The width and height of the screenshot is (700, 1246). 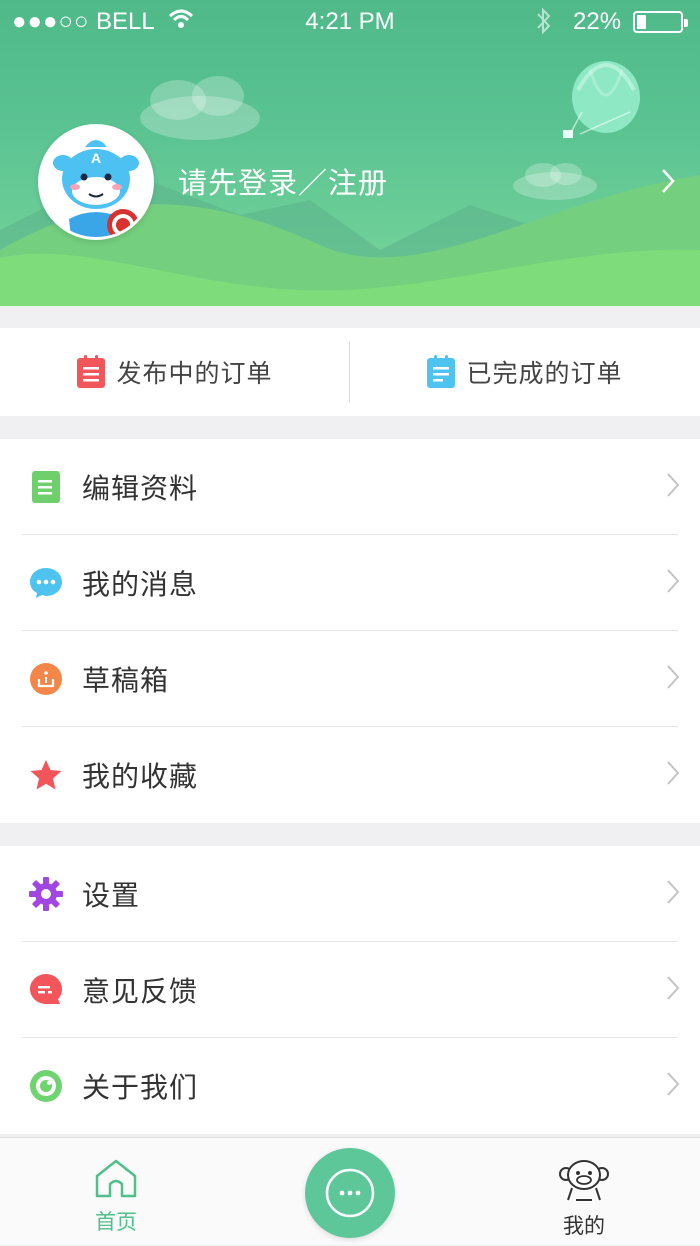 I want to click on orders-panel: 发布中的订单 已完成的订单, so click(x=350, y=372).